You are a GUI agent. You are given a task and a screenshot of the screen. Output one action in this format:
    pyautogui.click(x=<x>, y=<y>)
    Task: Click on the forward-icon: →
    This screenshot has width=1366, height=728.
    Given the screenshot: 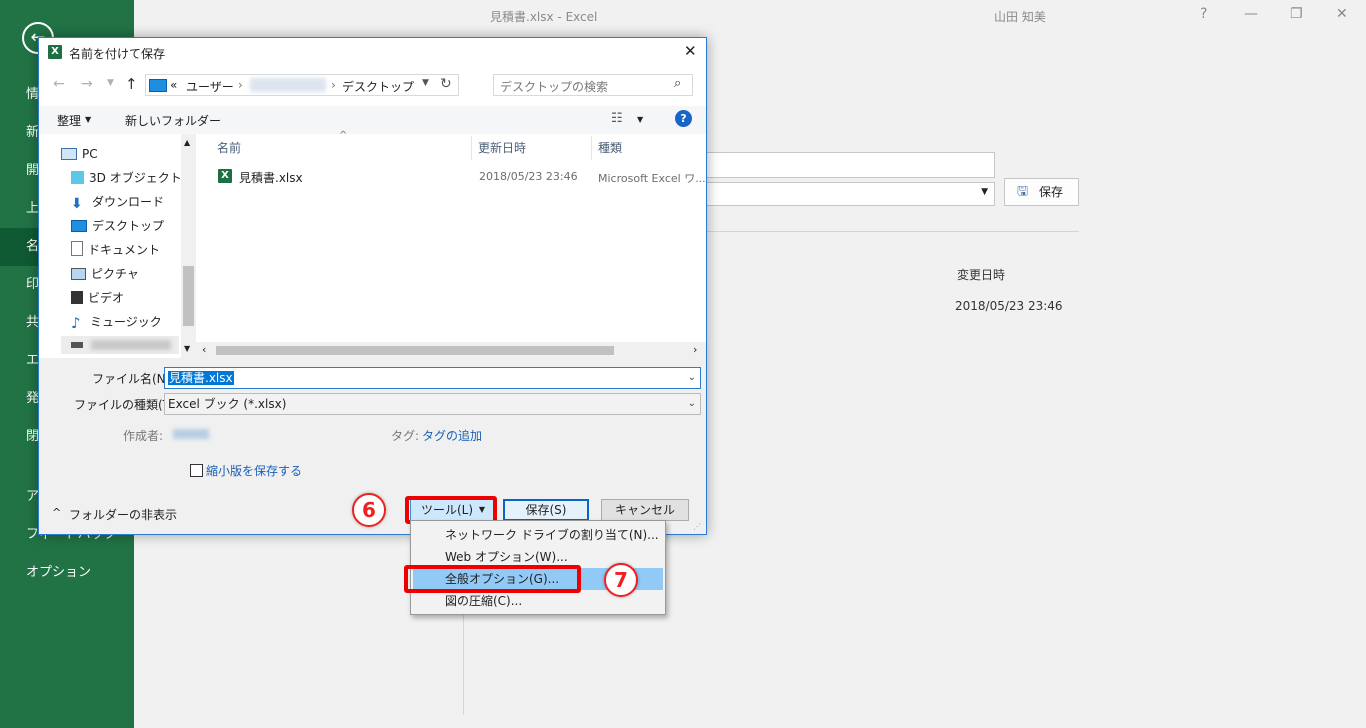 What is the action you would take?
    pyautogui.click(x=87, y=84)
    